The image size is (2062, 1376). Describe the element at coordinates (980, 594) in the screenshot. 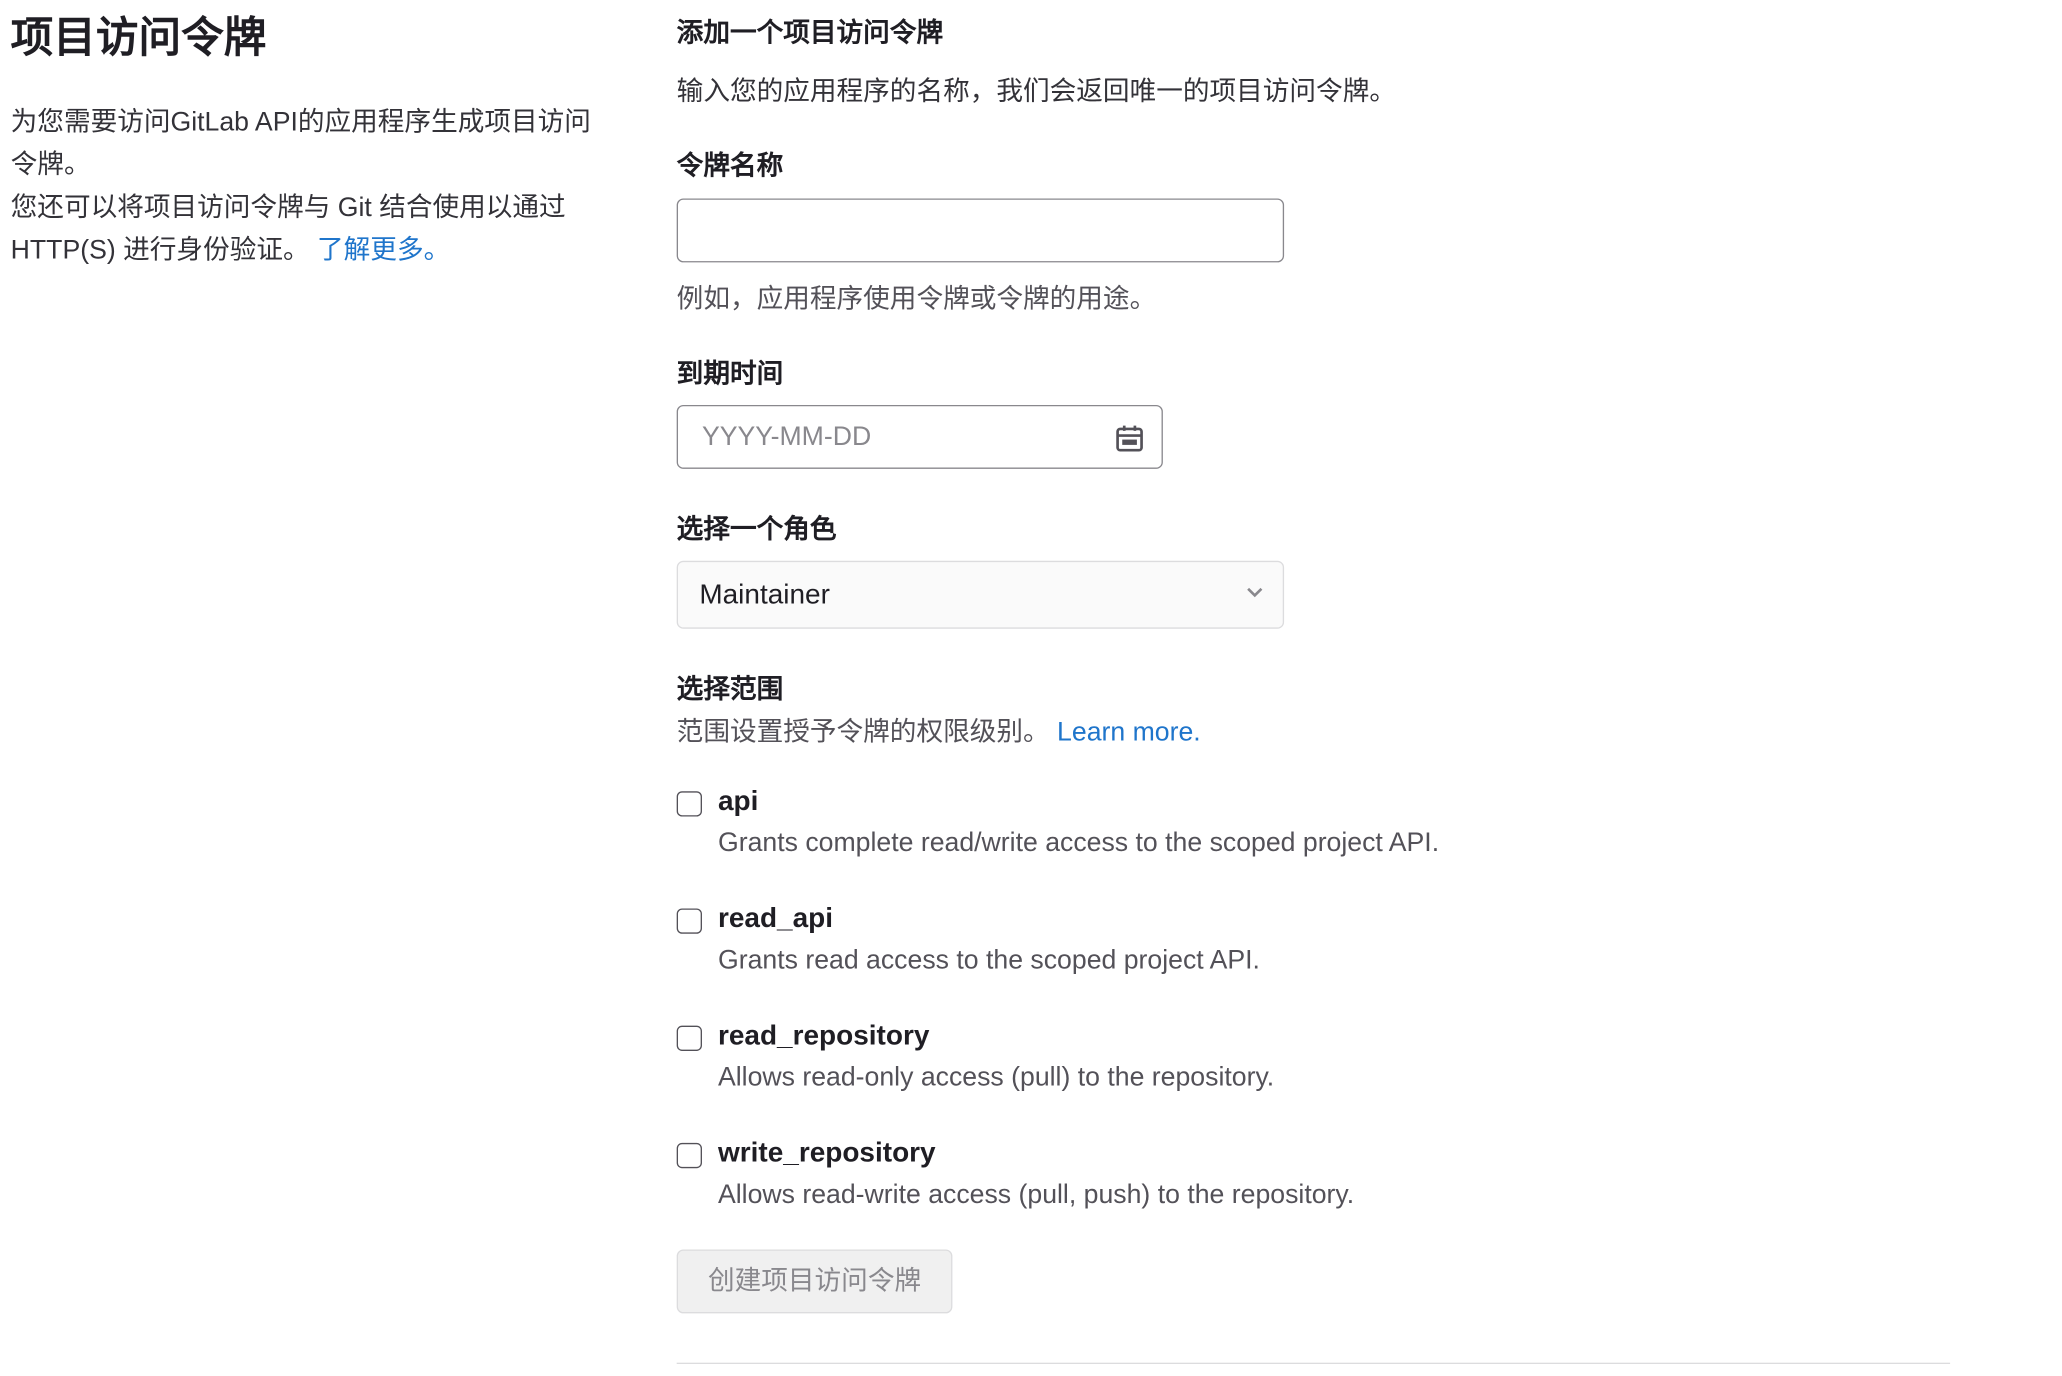

I see `role-select: Maintainer` at that location.